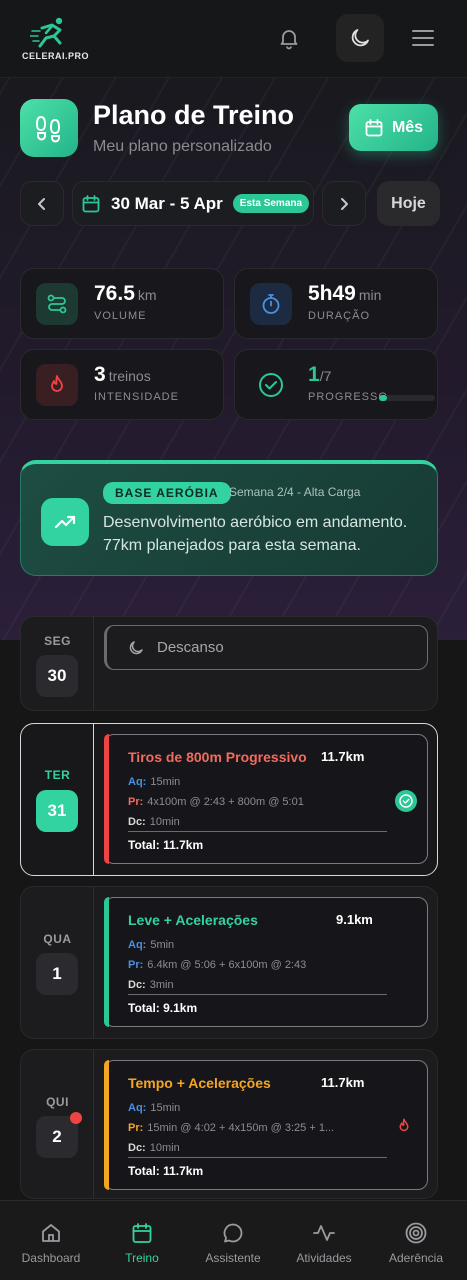 The height and width of the screenshot is (1280, 467). I want to click on nav-aderencia: Aderência, so click(416, 1240).